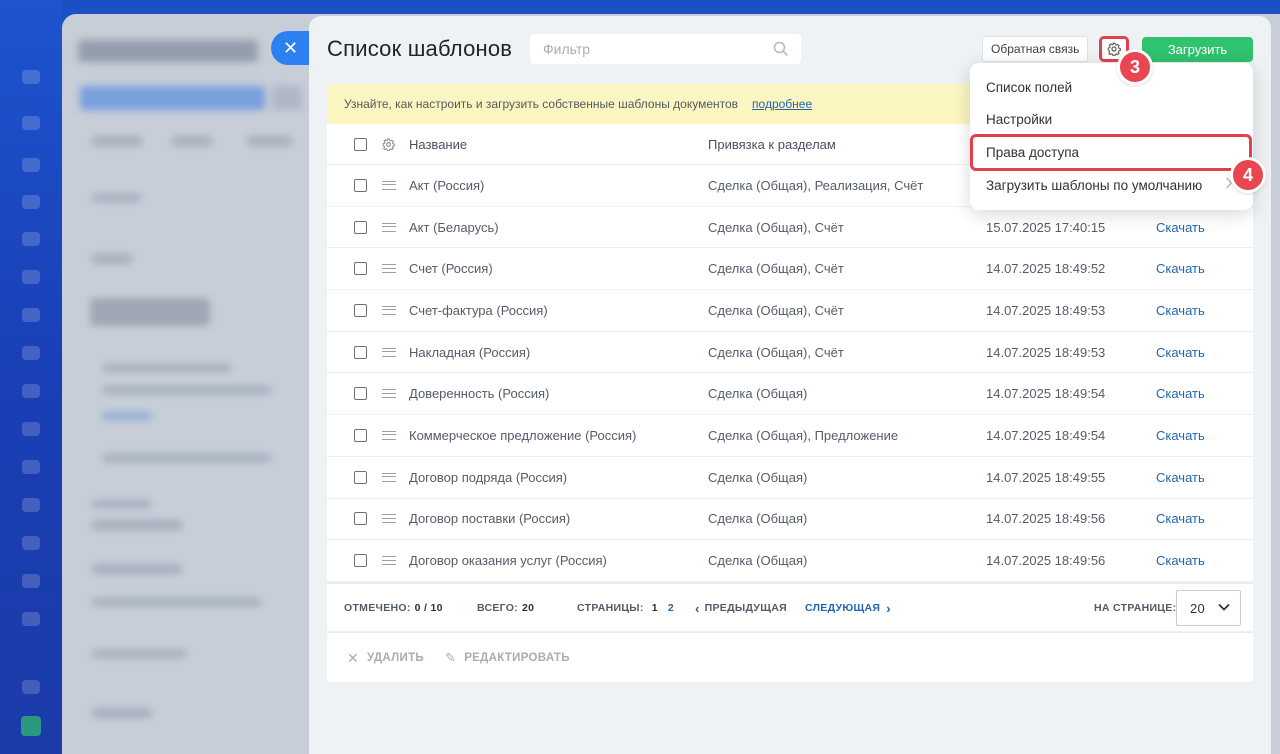  I want to click on template-date: 14.07.2025 18:49:54, so click(1046, 435).